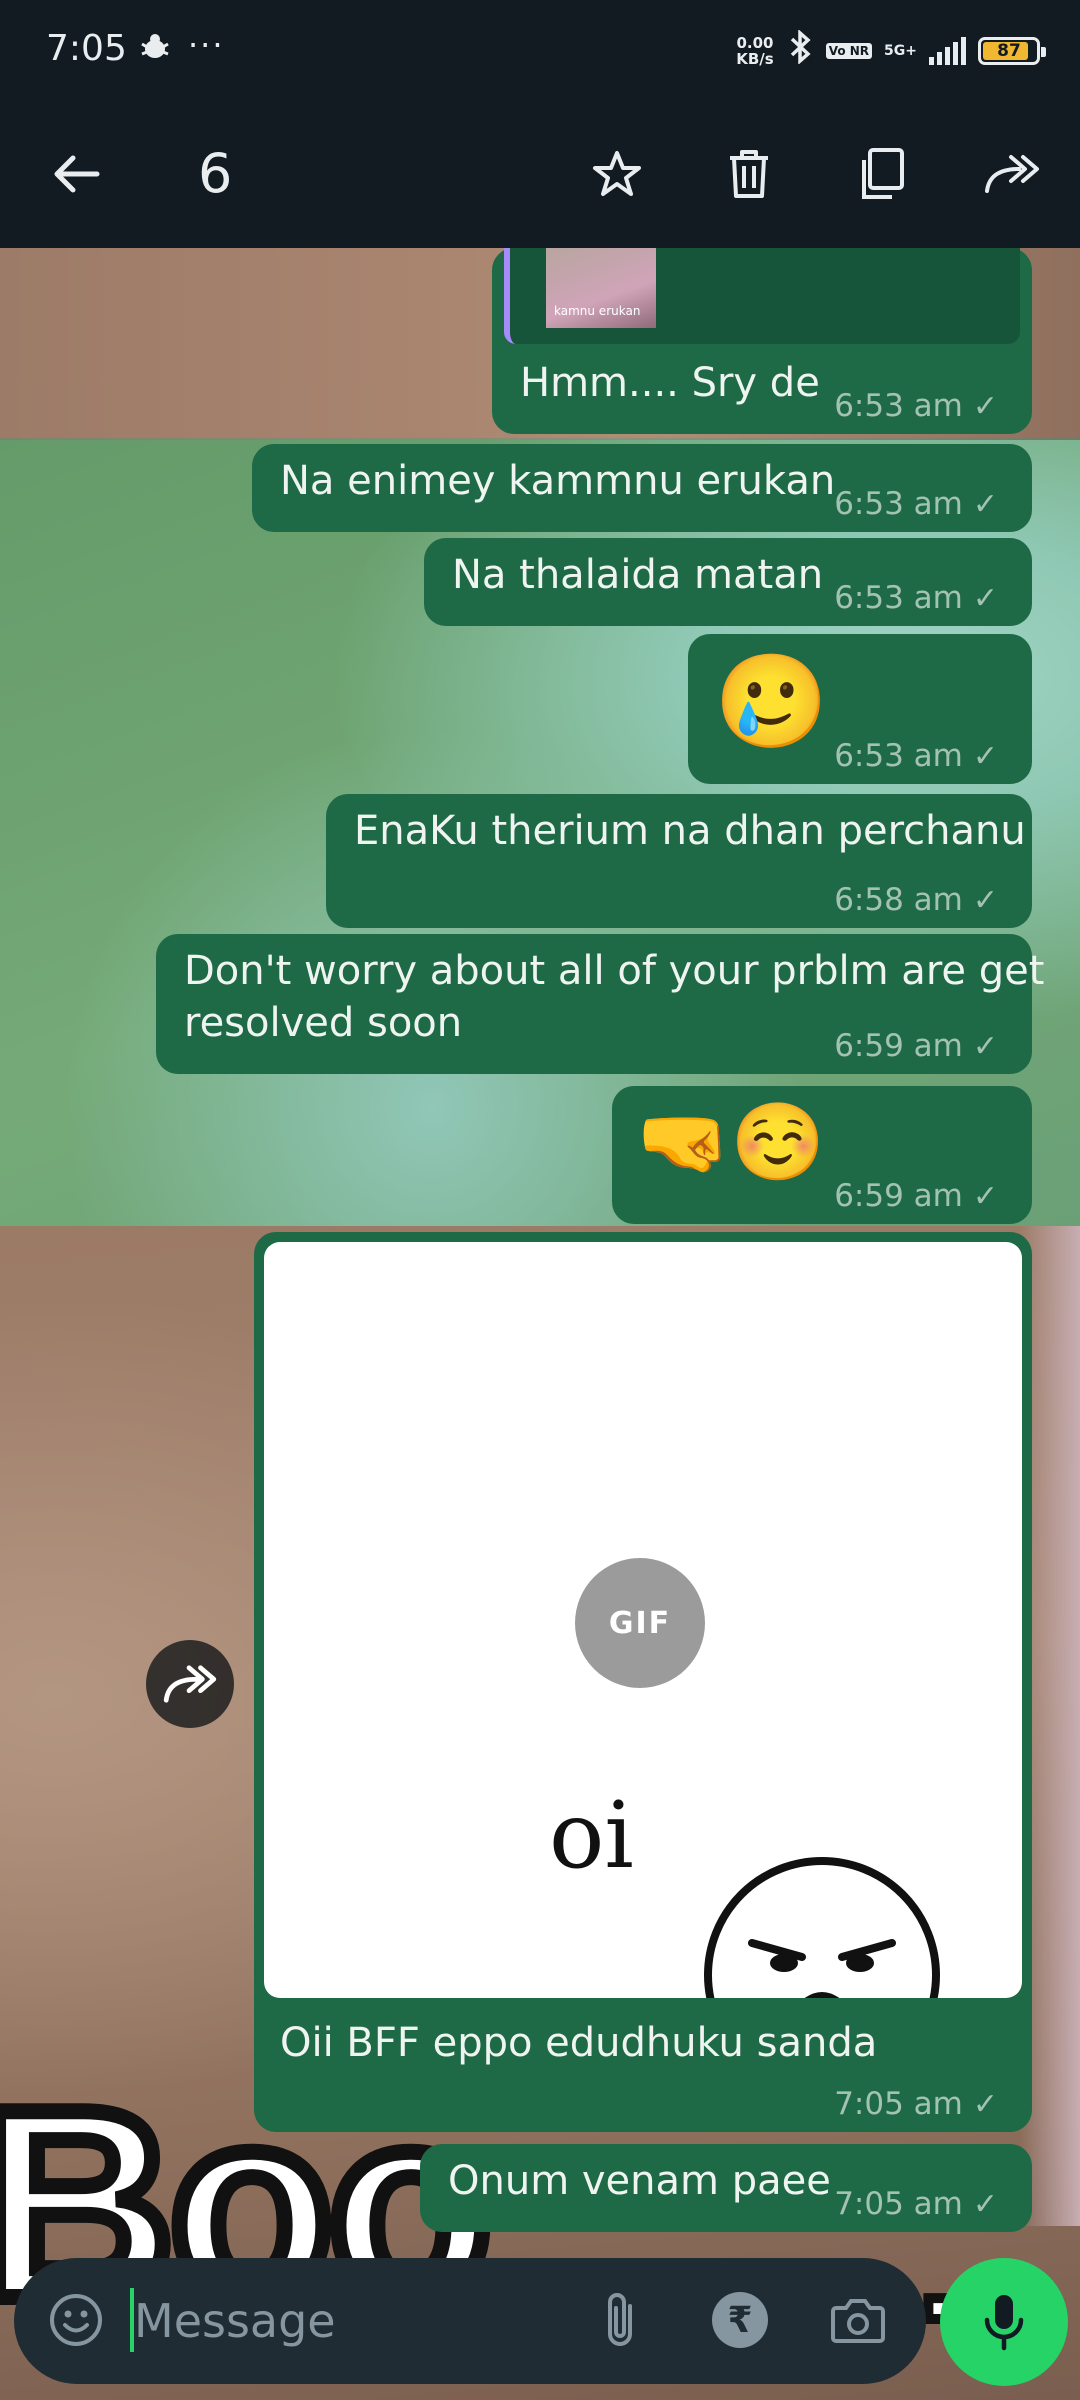 Image resolution: width=1080 pixels, height=2400 pixels. What do you see at coordinates (640, 1623) in the screenshot?
I see `gif-play-badge: GIF` at bounding box center [640, 1623].